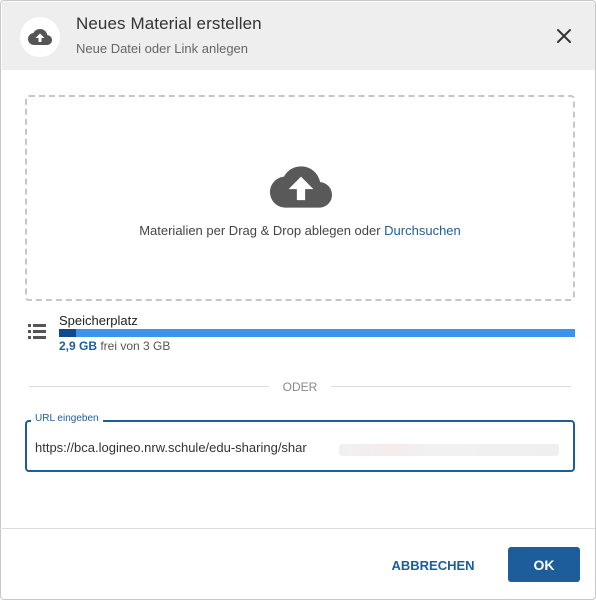  I want to click on storage-used-fill, so click(68, 333).